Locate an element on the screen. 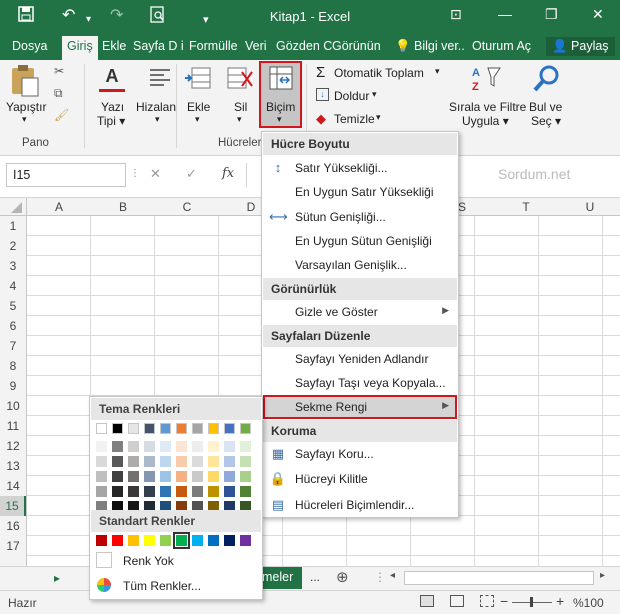  fill-button: Doldur is located at coordinates (351, 96).